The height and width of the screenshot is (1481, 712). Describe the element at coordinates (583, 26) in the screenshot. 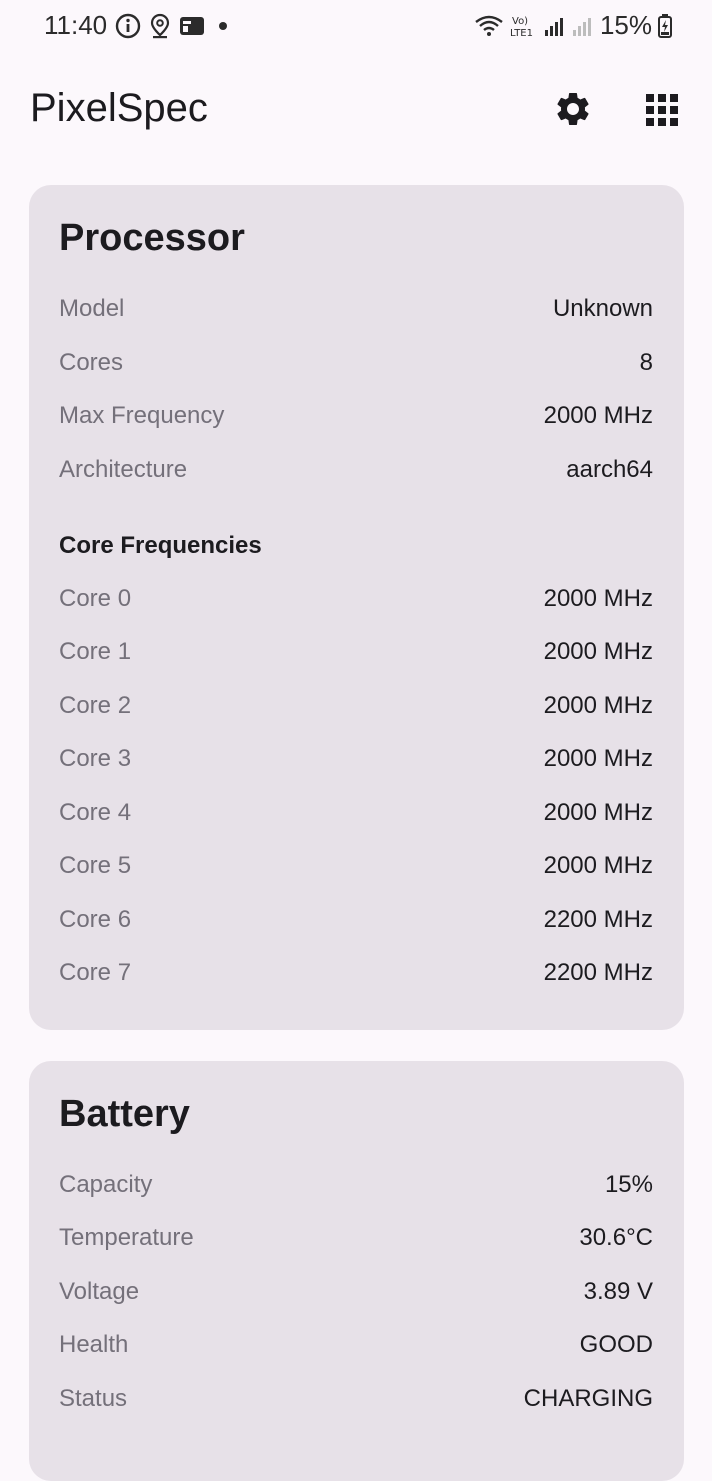

I see `signal-strength-2-icon` at that location.